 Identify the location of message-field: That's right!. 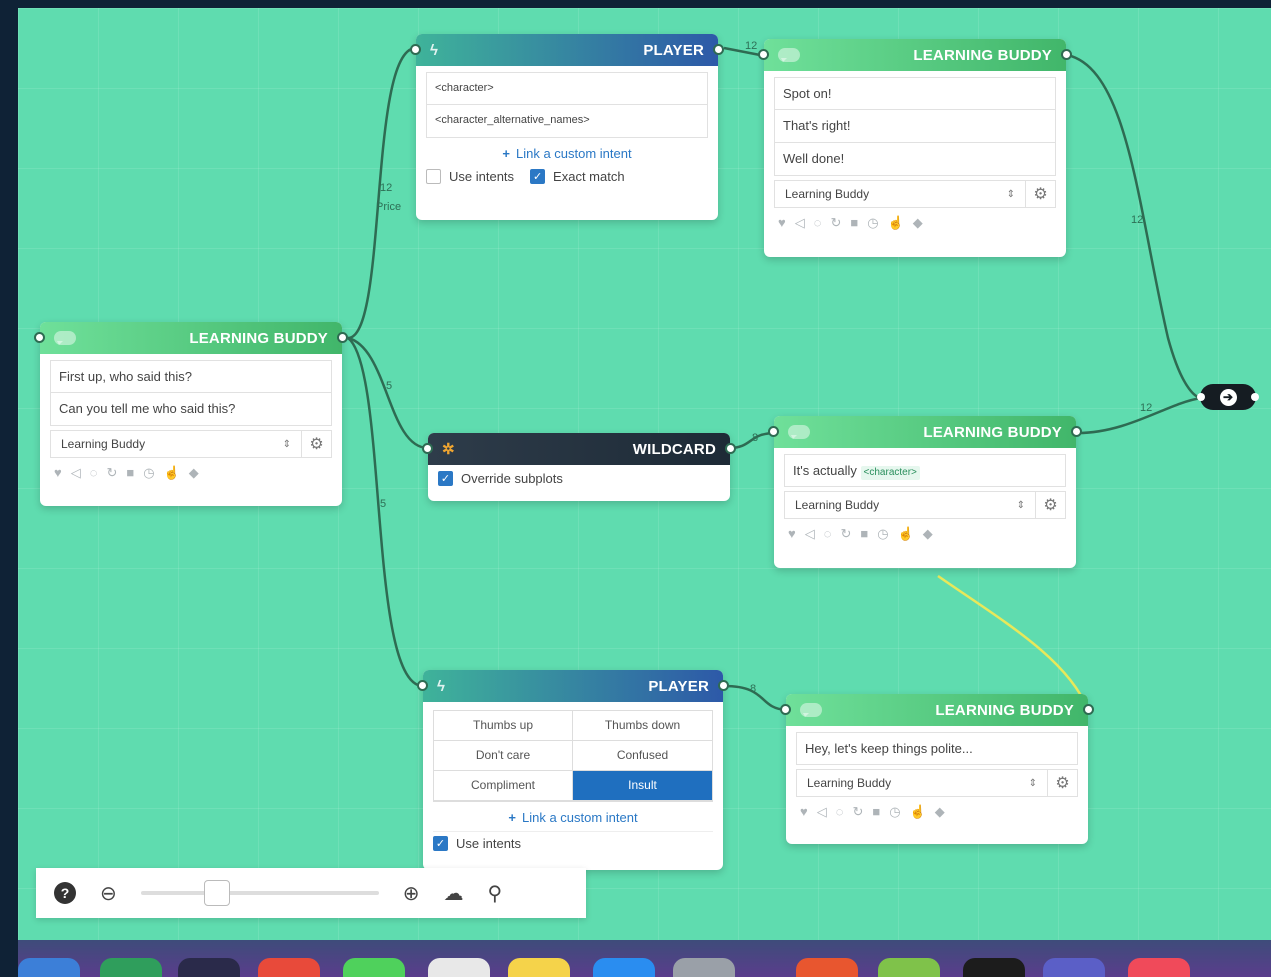
(915, 126).